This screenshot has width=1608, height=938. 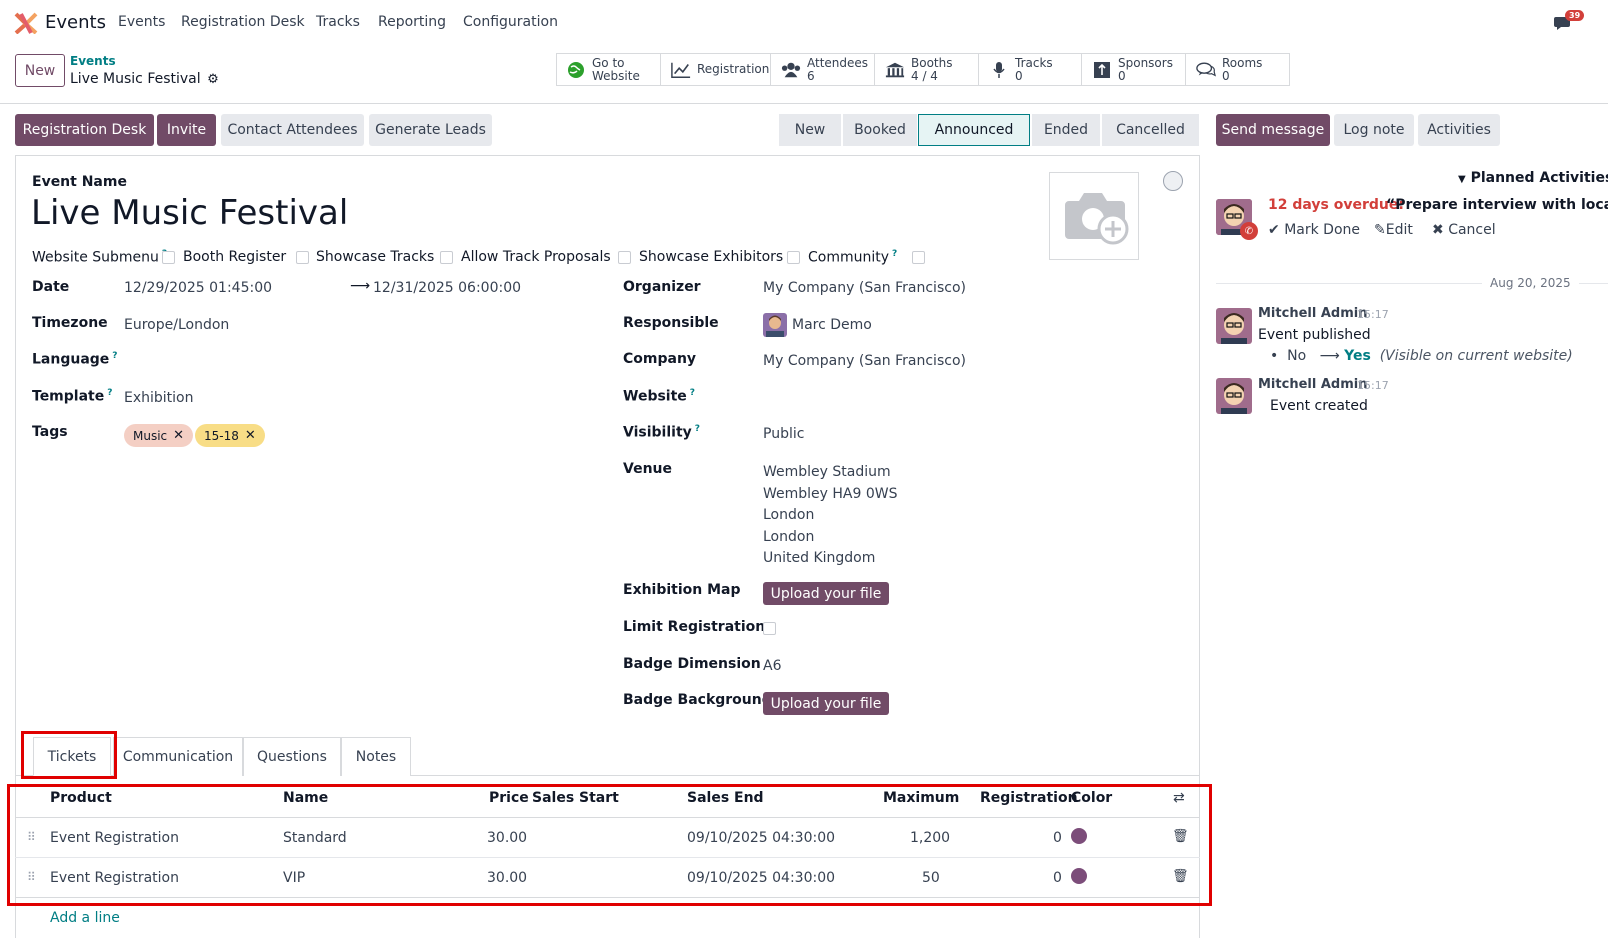 I want to click on smart-button-website: Go to Website, so click(x=608, y=69).